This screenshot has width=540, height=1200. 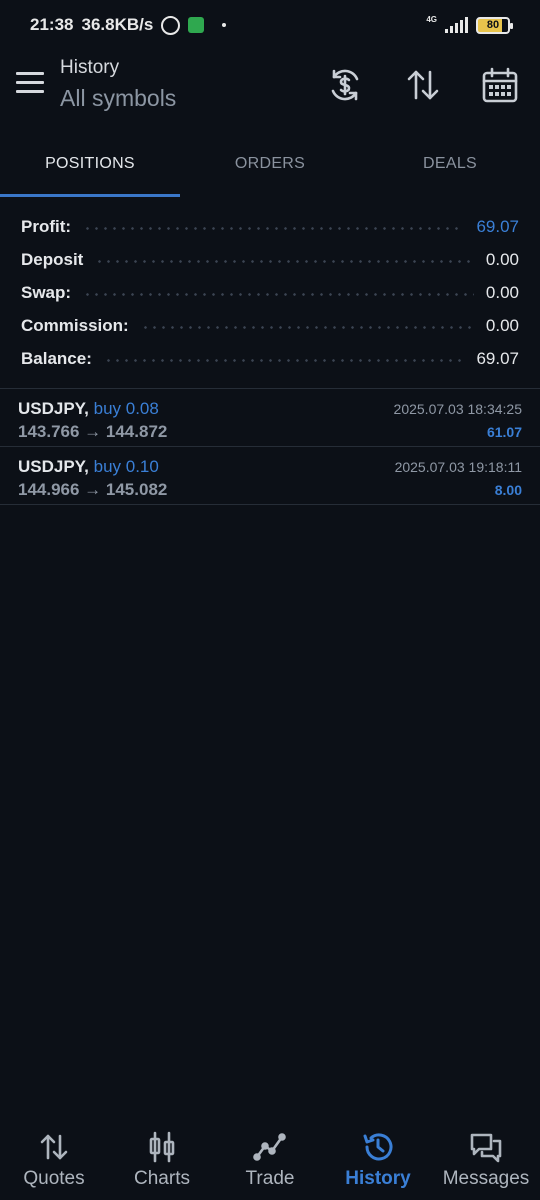 I want to click on position-time: 2025.07.03 18:34:25, so click(x=457, y=409).